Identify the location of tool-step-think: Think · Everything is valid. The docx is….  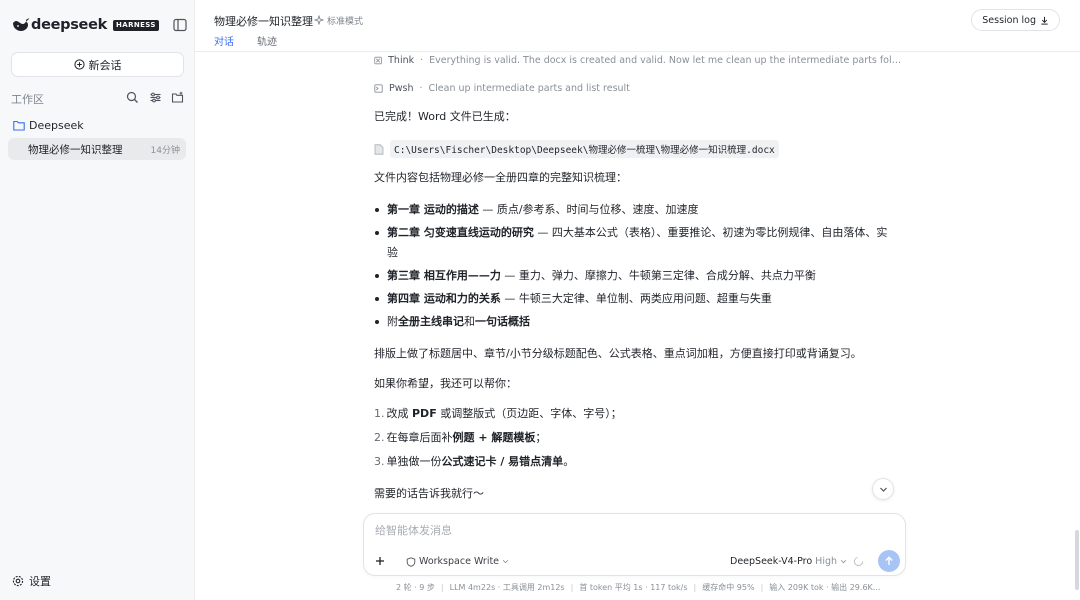
(639, 60).